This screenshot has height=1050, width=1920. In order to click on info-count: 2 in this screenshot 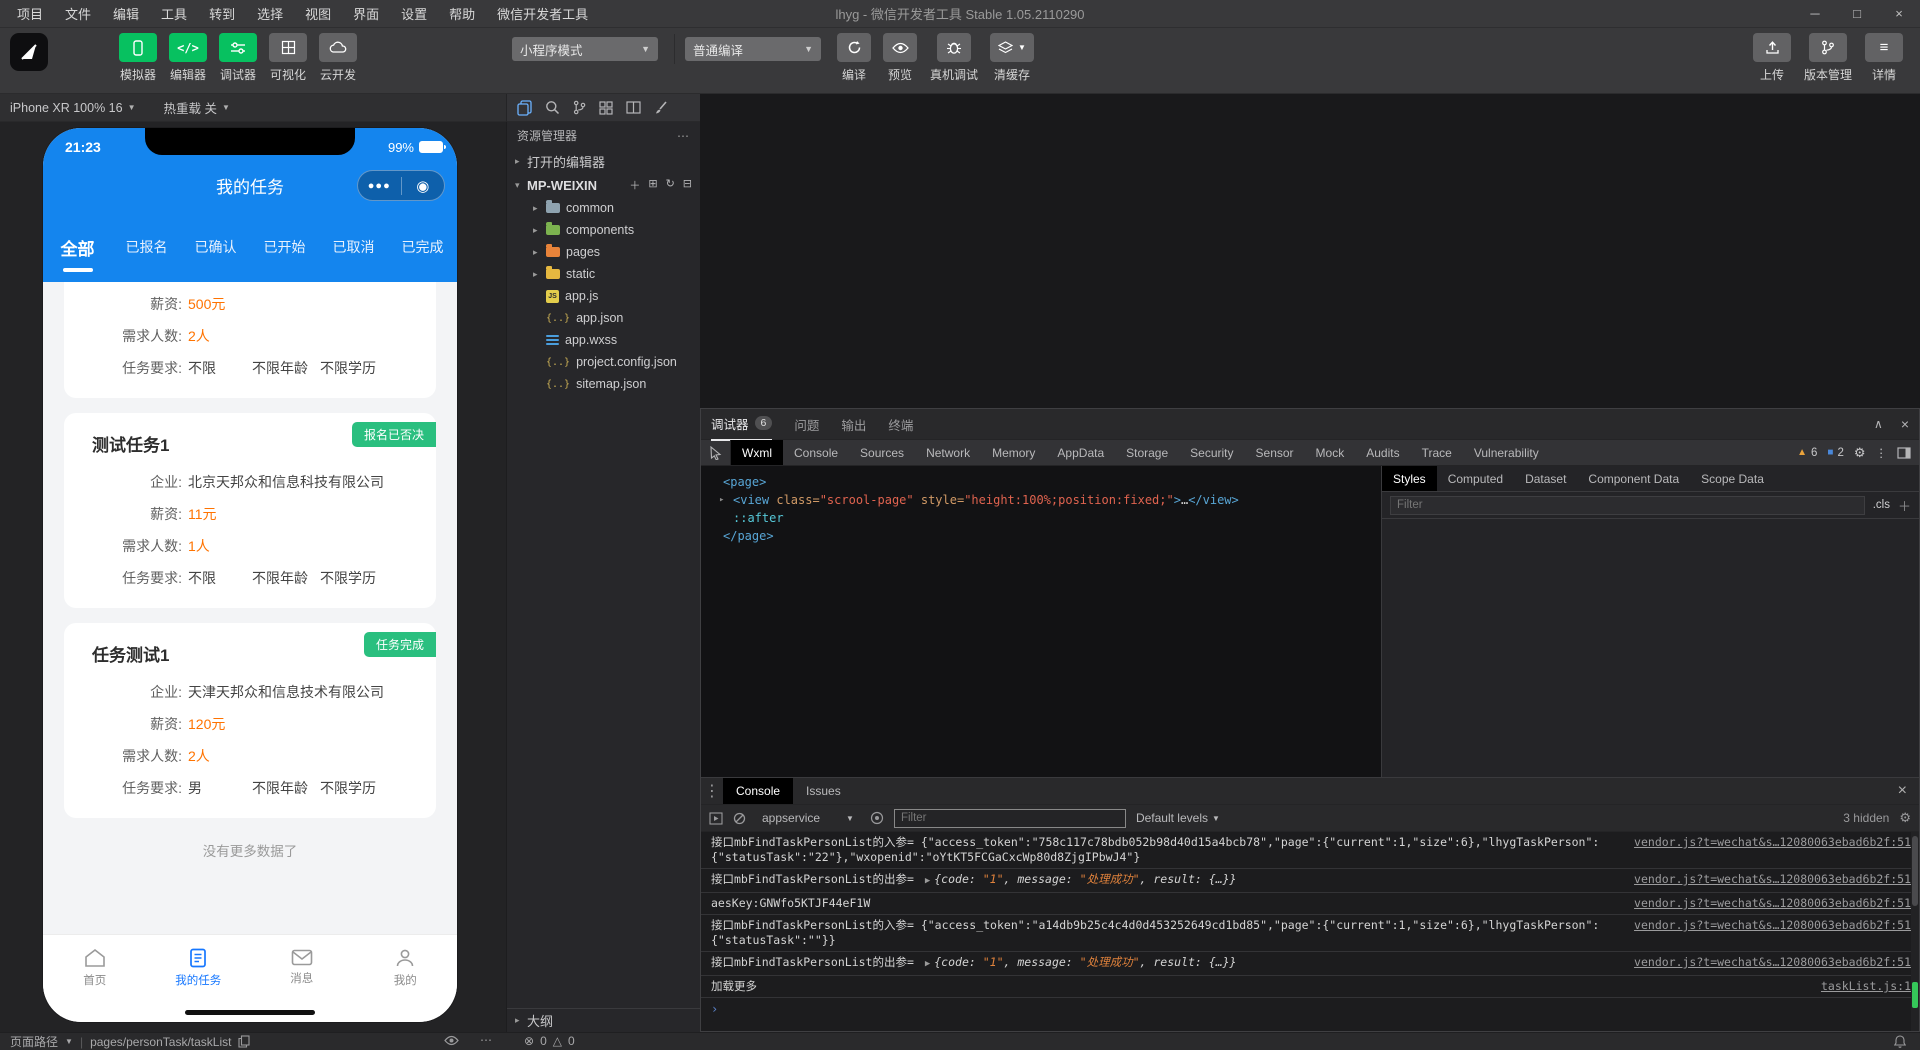, I will do `click(1840, 453)`.